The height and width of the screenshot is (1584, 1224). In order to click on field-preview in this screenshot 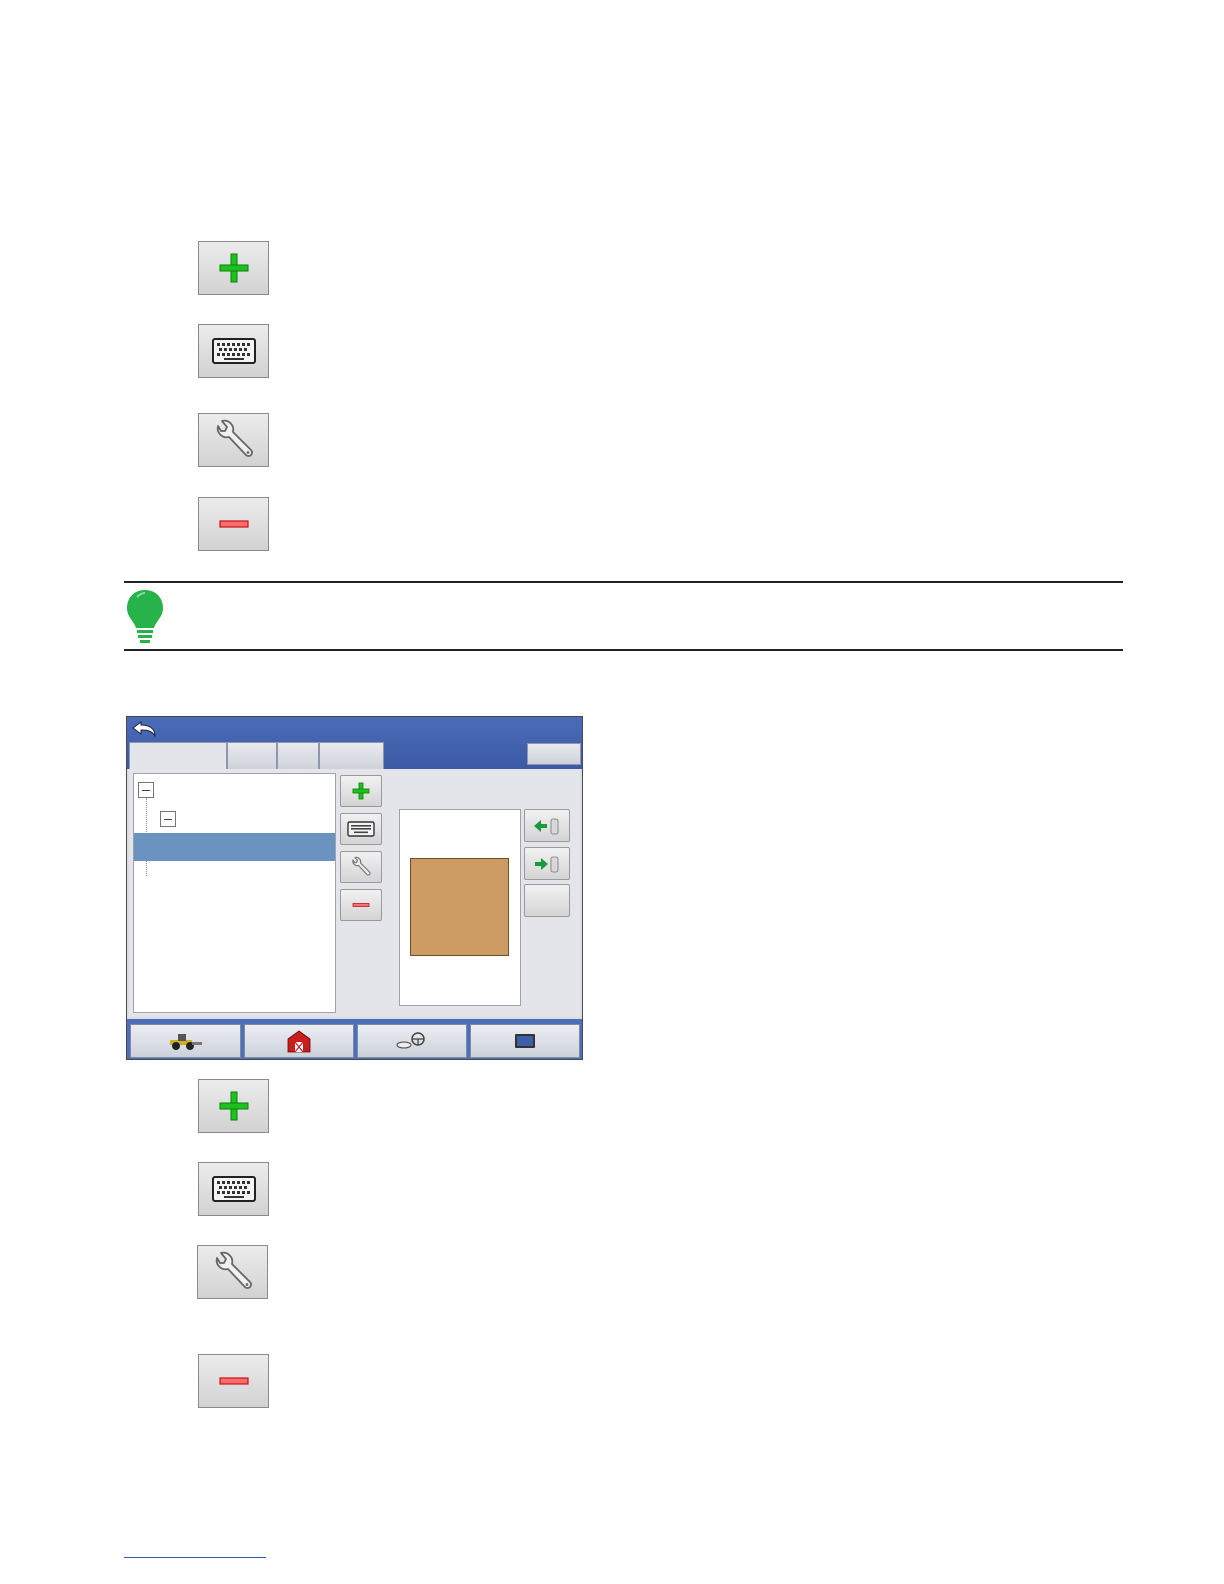, I will do `click(460, 907)`.